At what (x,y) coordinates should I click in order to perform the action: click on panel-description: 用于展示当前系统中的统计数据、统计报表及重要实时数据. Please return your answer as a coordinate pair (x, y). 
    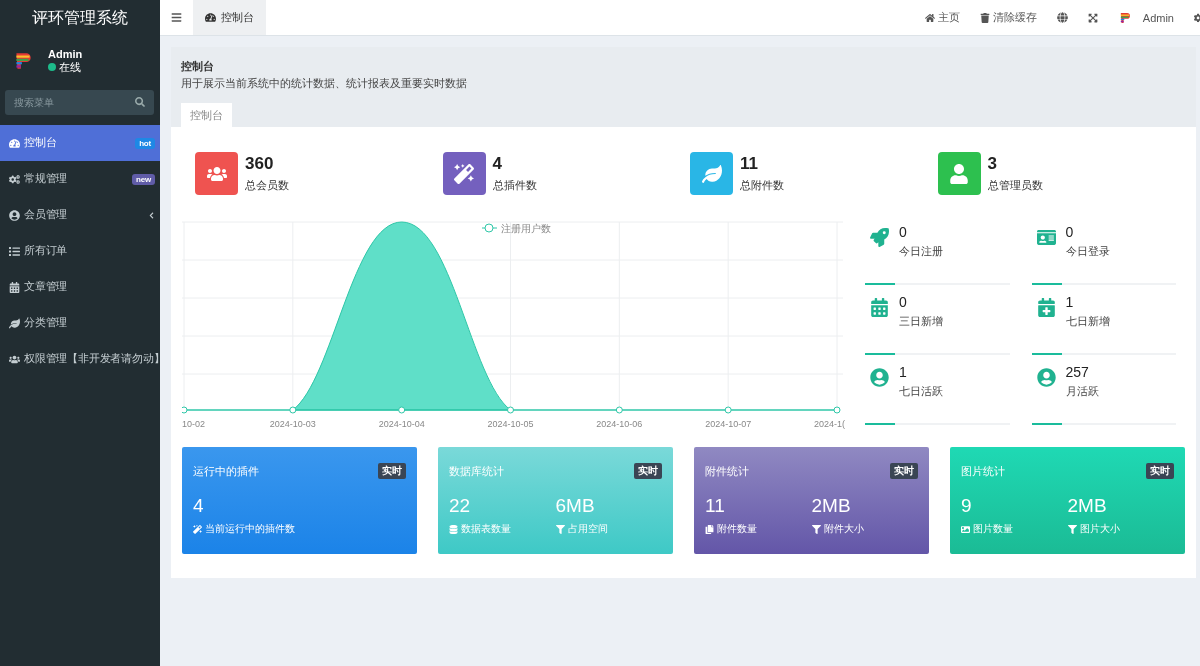
    Looking at the image, I should click on (324, 83).